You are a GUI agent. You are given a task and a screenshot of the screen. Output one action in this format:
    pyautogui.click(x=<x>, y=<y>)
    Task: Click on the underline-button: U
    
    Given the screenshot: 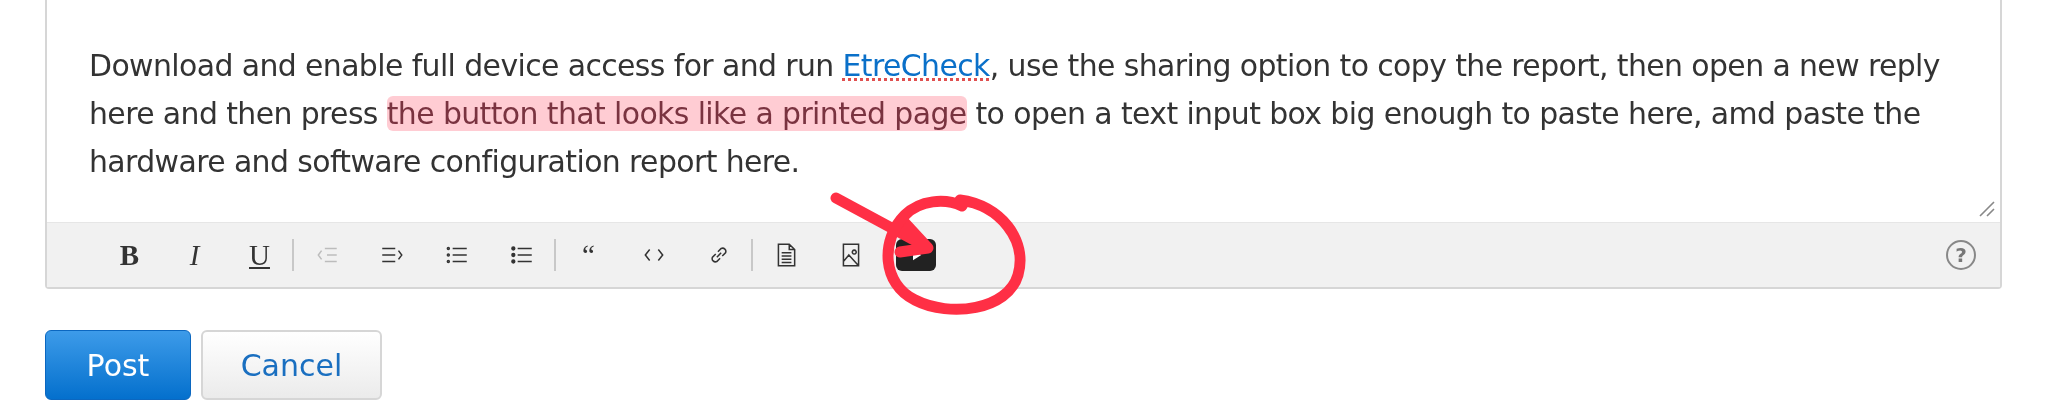 What is the action you would take?
    pyautogui.click(x=259, y=255)
    